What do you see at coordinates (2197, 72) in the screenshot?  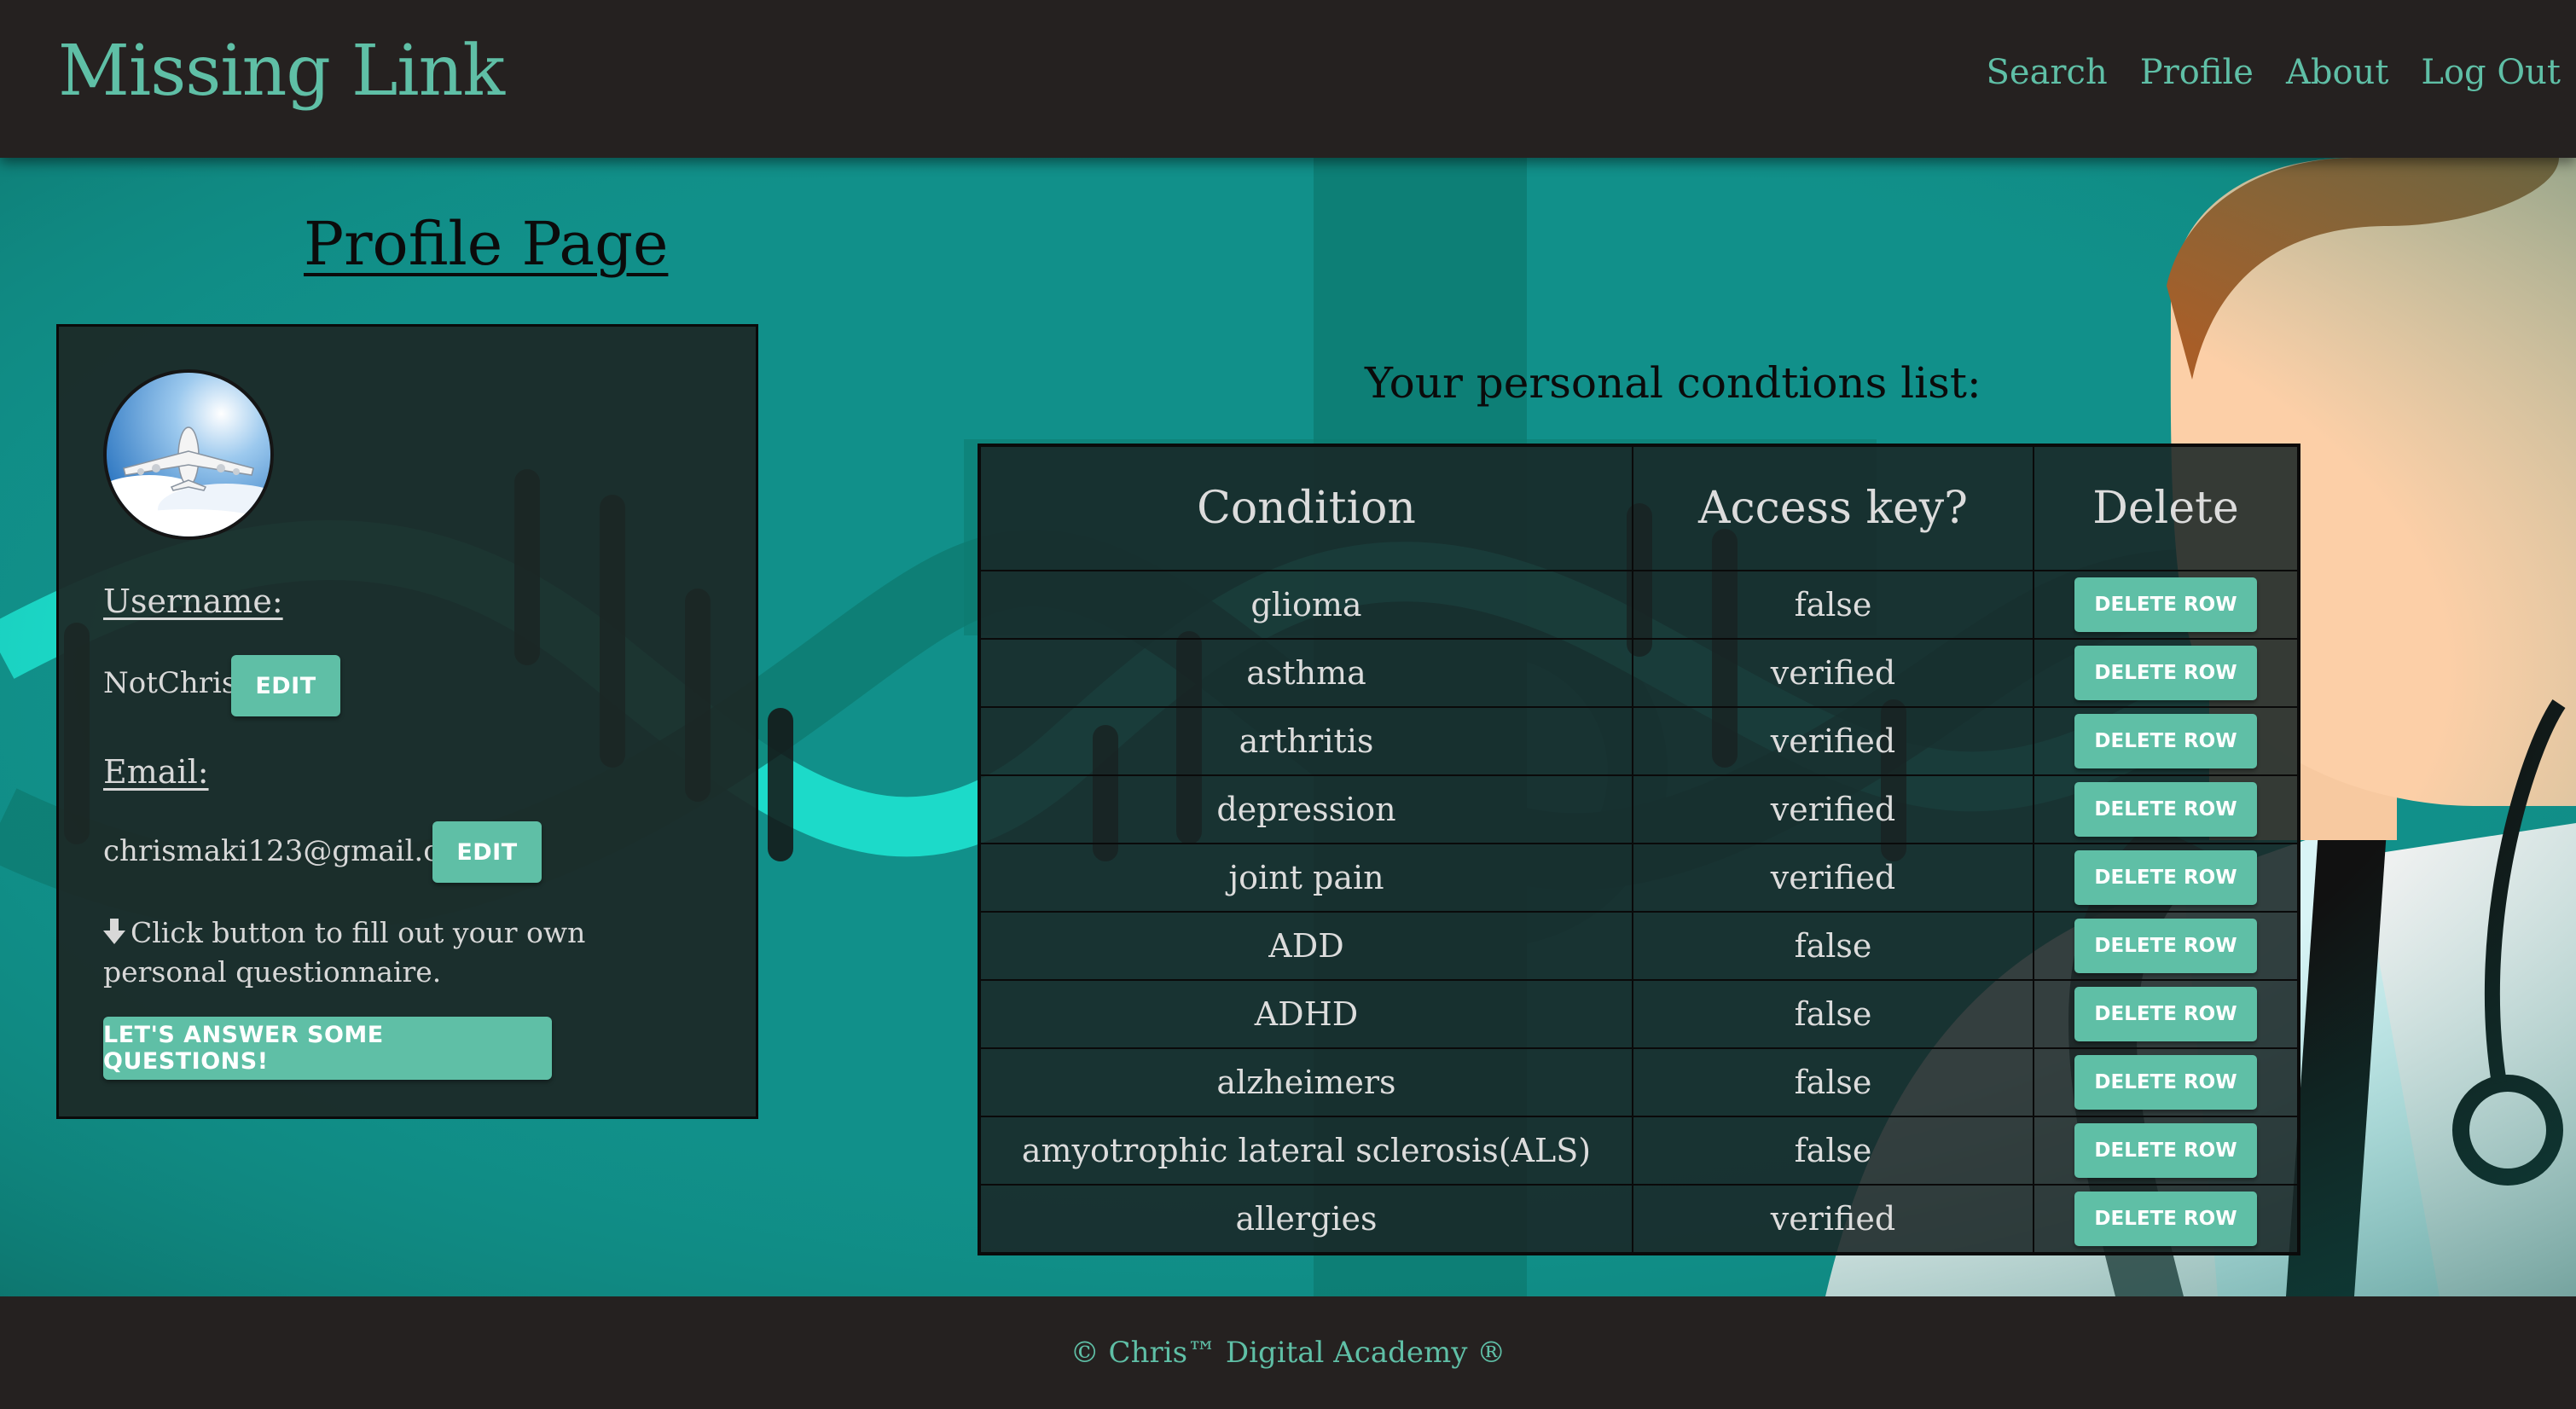 I see `nav-profile-link: Profile` at bounding box center [2197, 72].